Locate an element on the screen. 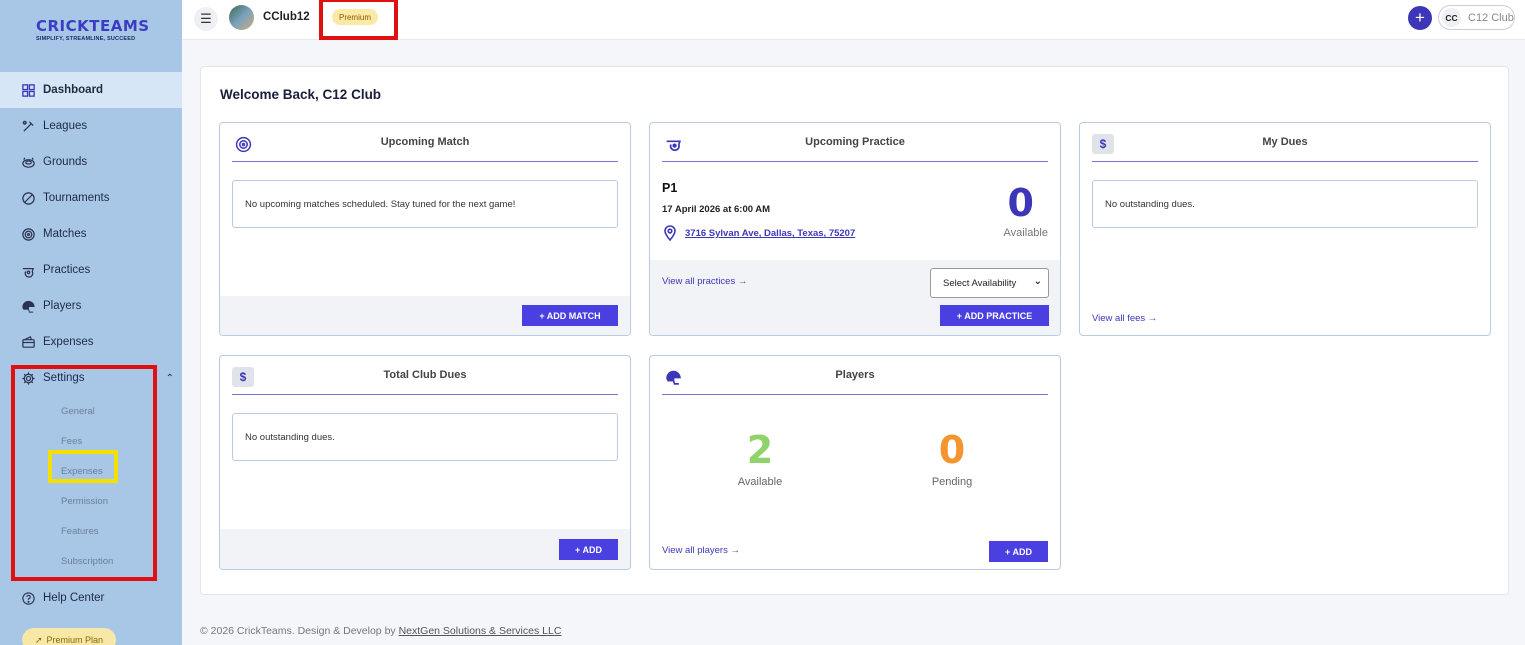 Image resolution: width=1525 pixels, height=645 pixels. help-icon is located at coordinates (28, 598).